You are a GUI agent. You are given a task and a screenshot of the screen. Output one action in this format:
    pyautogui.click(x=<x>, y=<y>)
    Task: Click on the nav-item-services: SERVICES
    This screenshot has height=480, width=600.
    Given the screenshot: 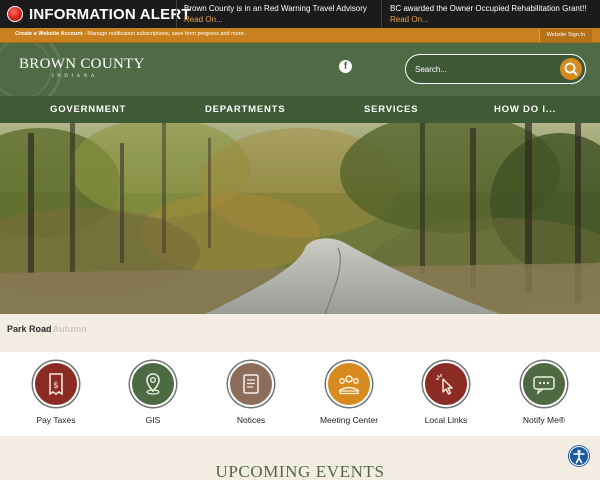 What is the action you would take?
    pyautogui.click(x=391, y=109)
    